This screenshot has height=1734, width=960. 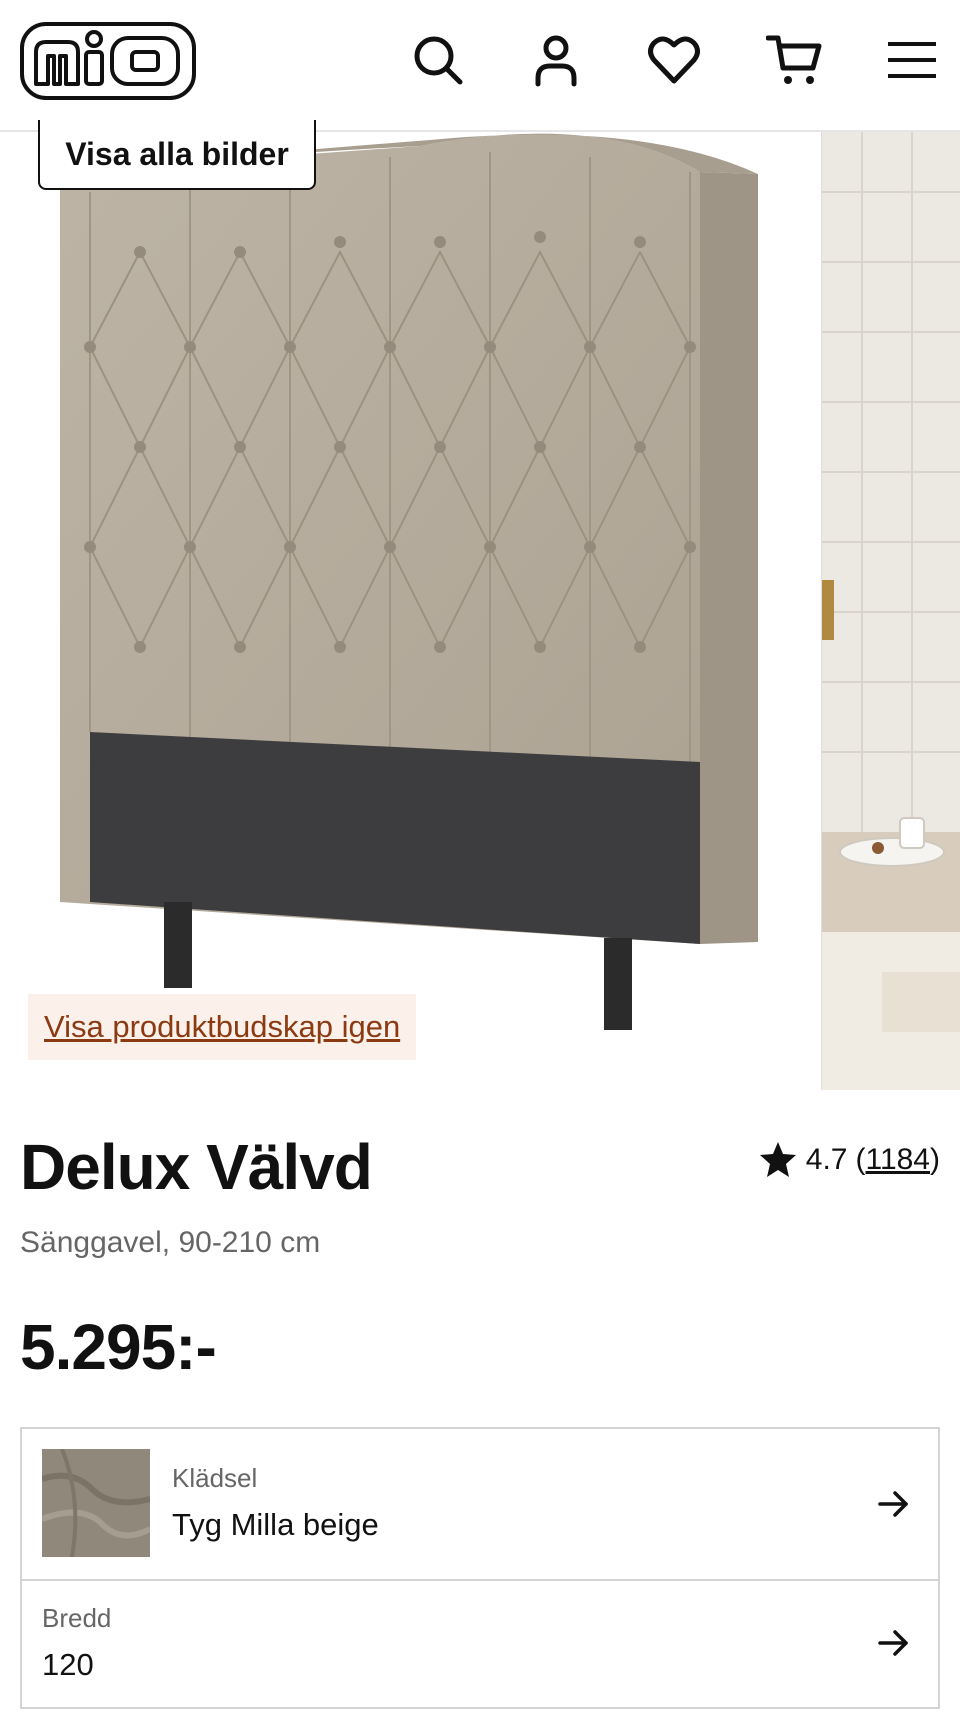 I want to click on search-button, so click(x=438, y=60).